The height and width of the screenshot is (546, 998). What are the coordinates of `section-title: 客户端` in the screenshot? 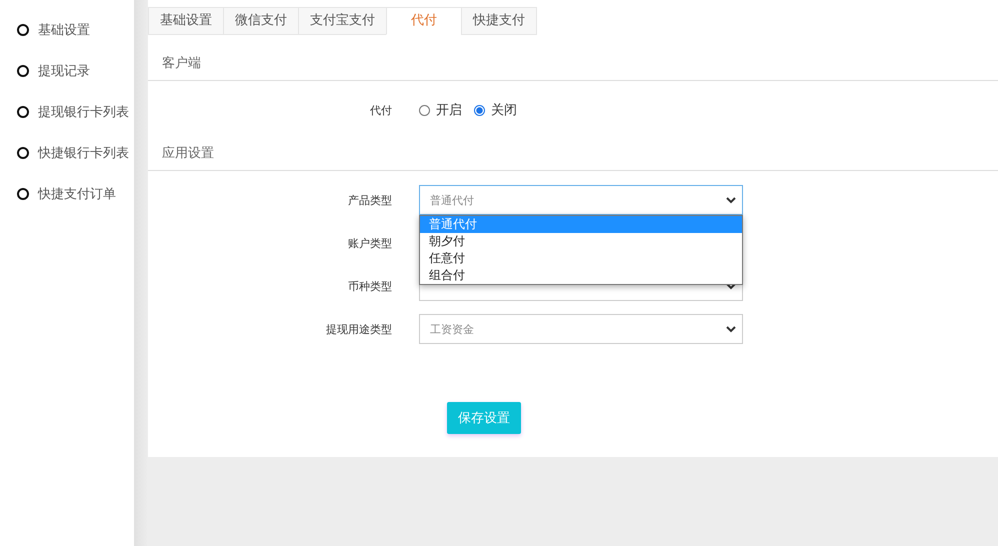 It's located at (573, 58).